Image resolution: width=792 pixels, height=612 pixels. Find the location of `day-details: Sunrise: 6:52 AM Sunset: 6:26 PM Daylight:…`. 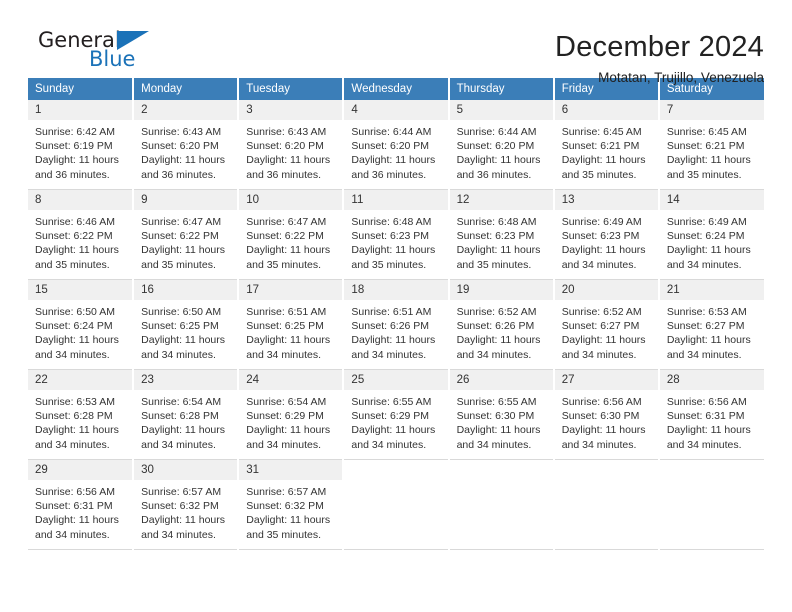

day-details: Sunrise: 6:52 AM Sunset: 6:26 PM Daylight:… is located at coordinates (501, 331).